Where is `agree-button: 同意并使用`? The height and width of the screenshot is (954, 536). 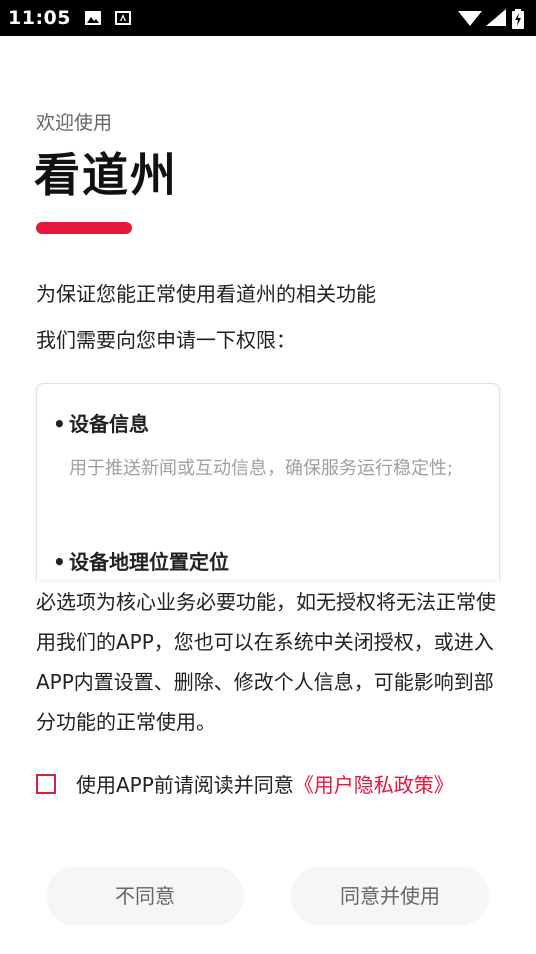 agree-button: 同意并使用 is located at coordinates (390, 896).